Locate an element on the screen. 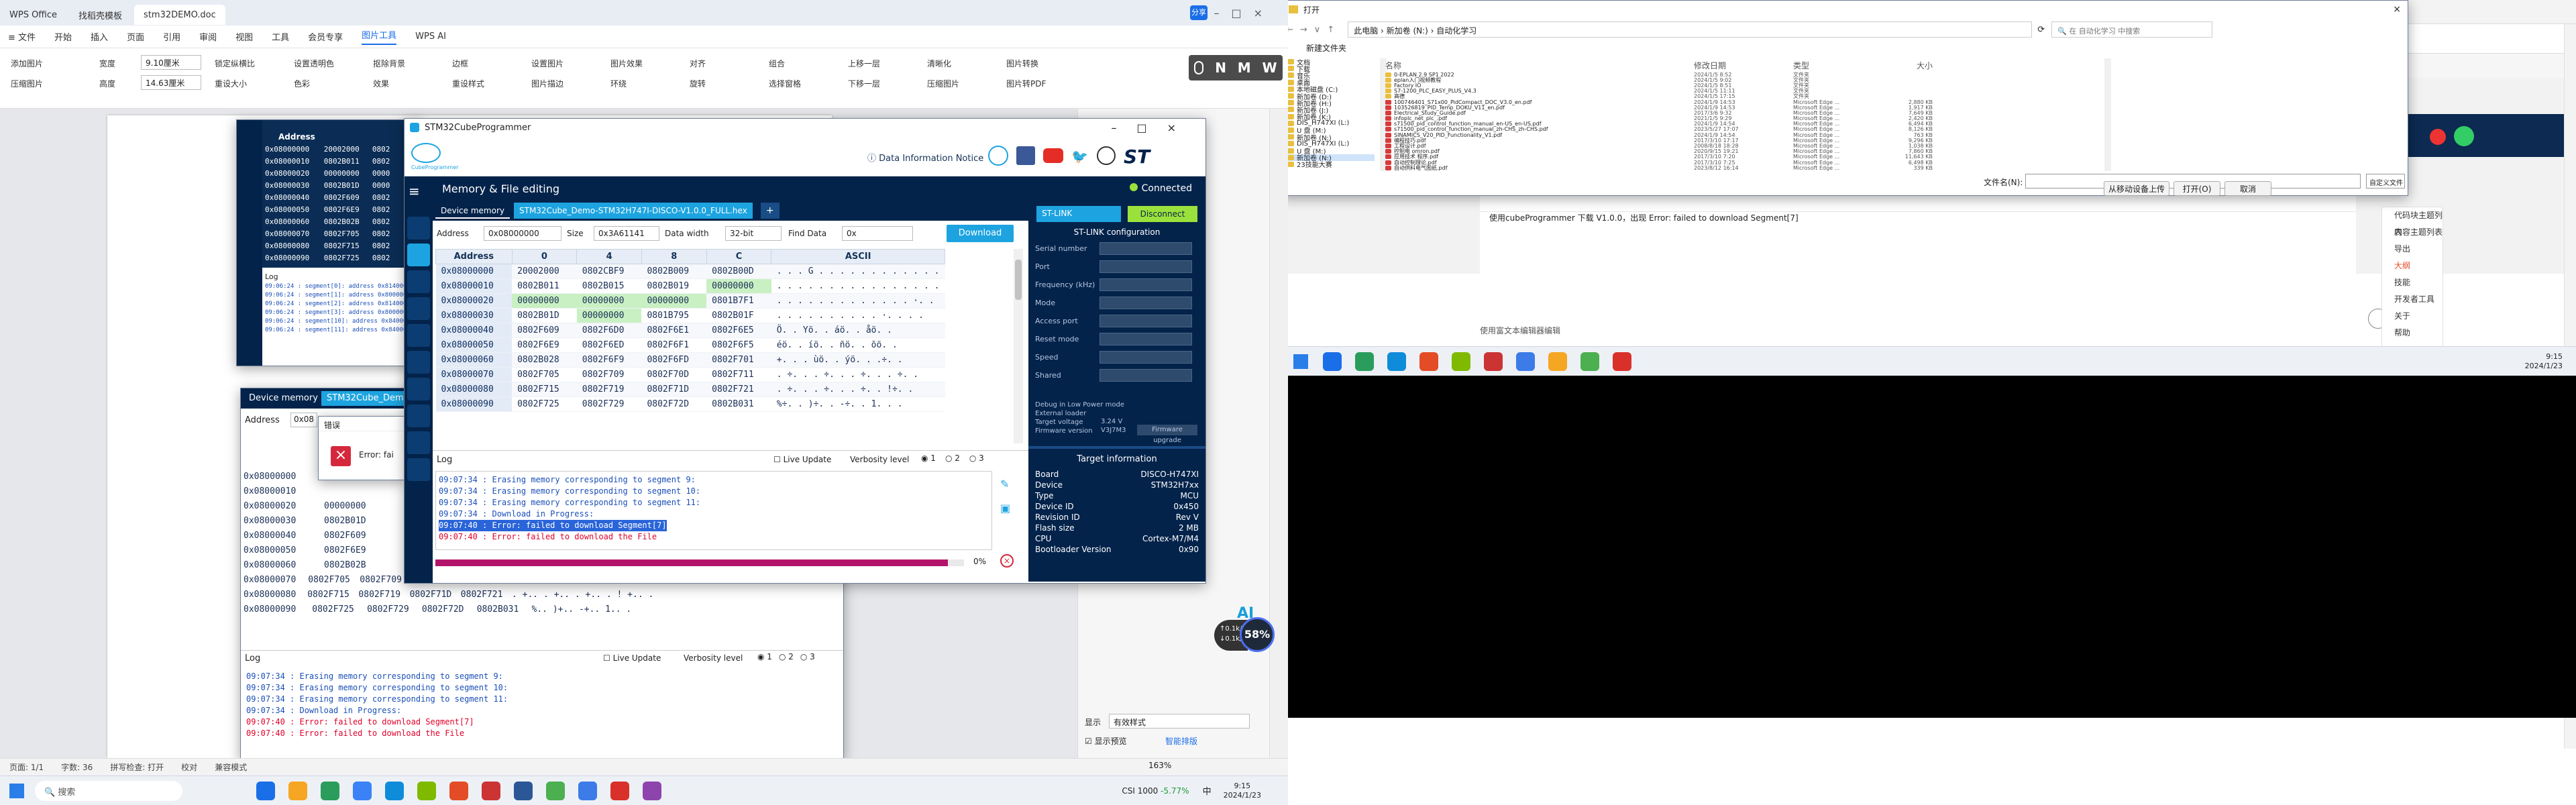  taskbar-search: 🔍 搜索 is located at coordinates (108, 790).